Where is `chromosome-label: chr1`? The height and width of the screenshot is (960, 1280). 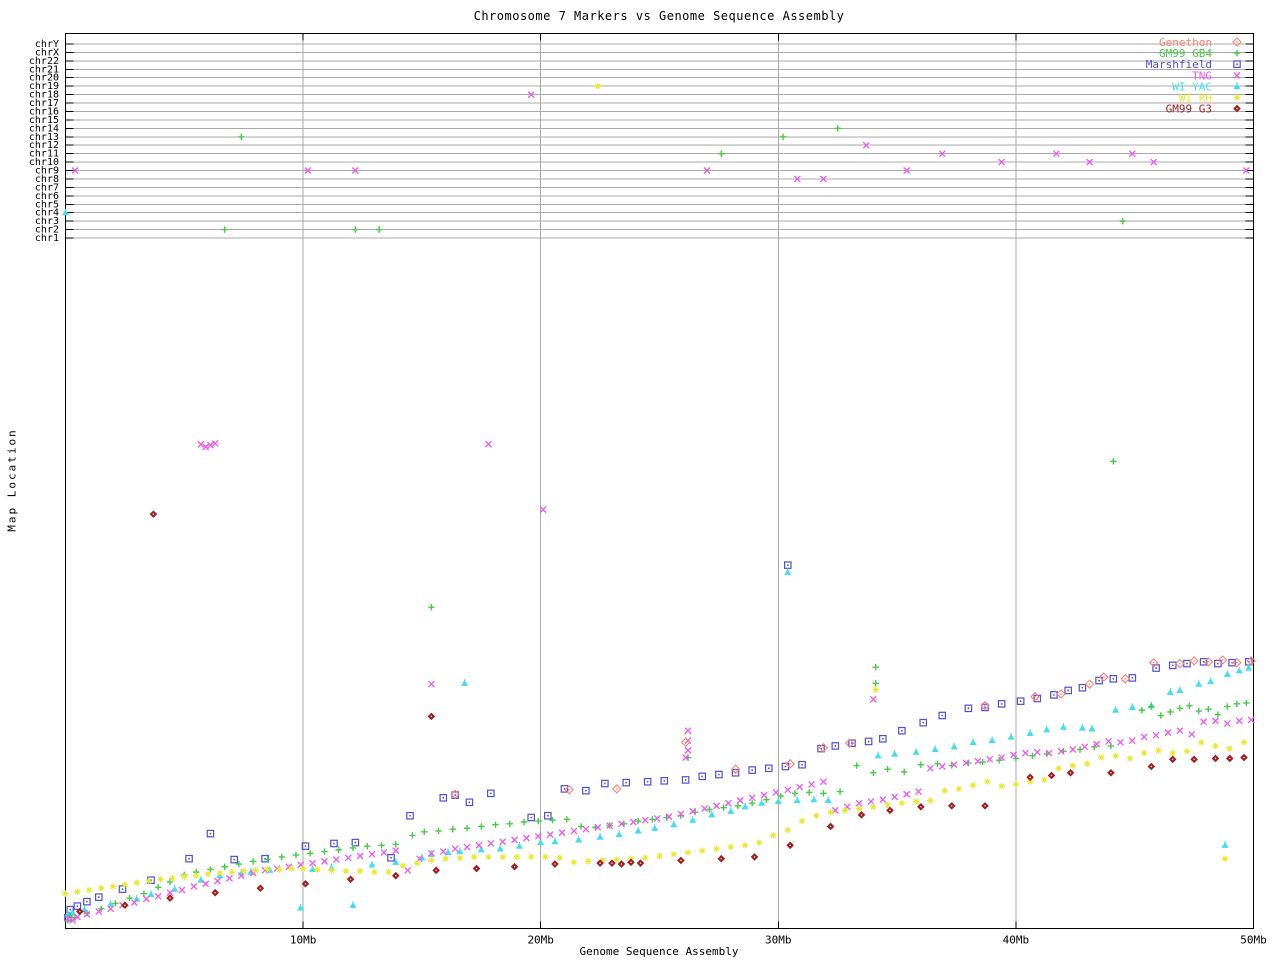
chromosome-label: chr1 is located at coordinates (47, 238).